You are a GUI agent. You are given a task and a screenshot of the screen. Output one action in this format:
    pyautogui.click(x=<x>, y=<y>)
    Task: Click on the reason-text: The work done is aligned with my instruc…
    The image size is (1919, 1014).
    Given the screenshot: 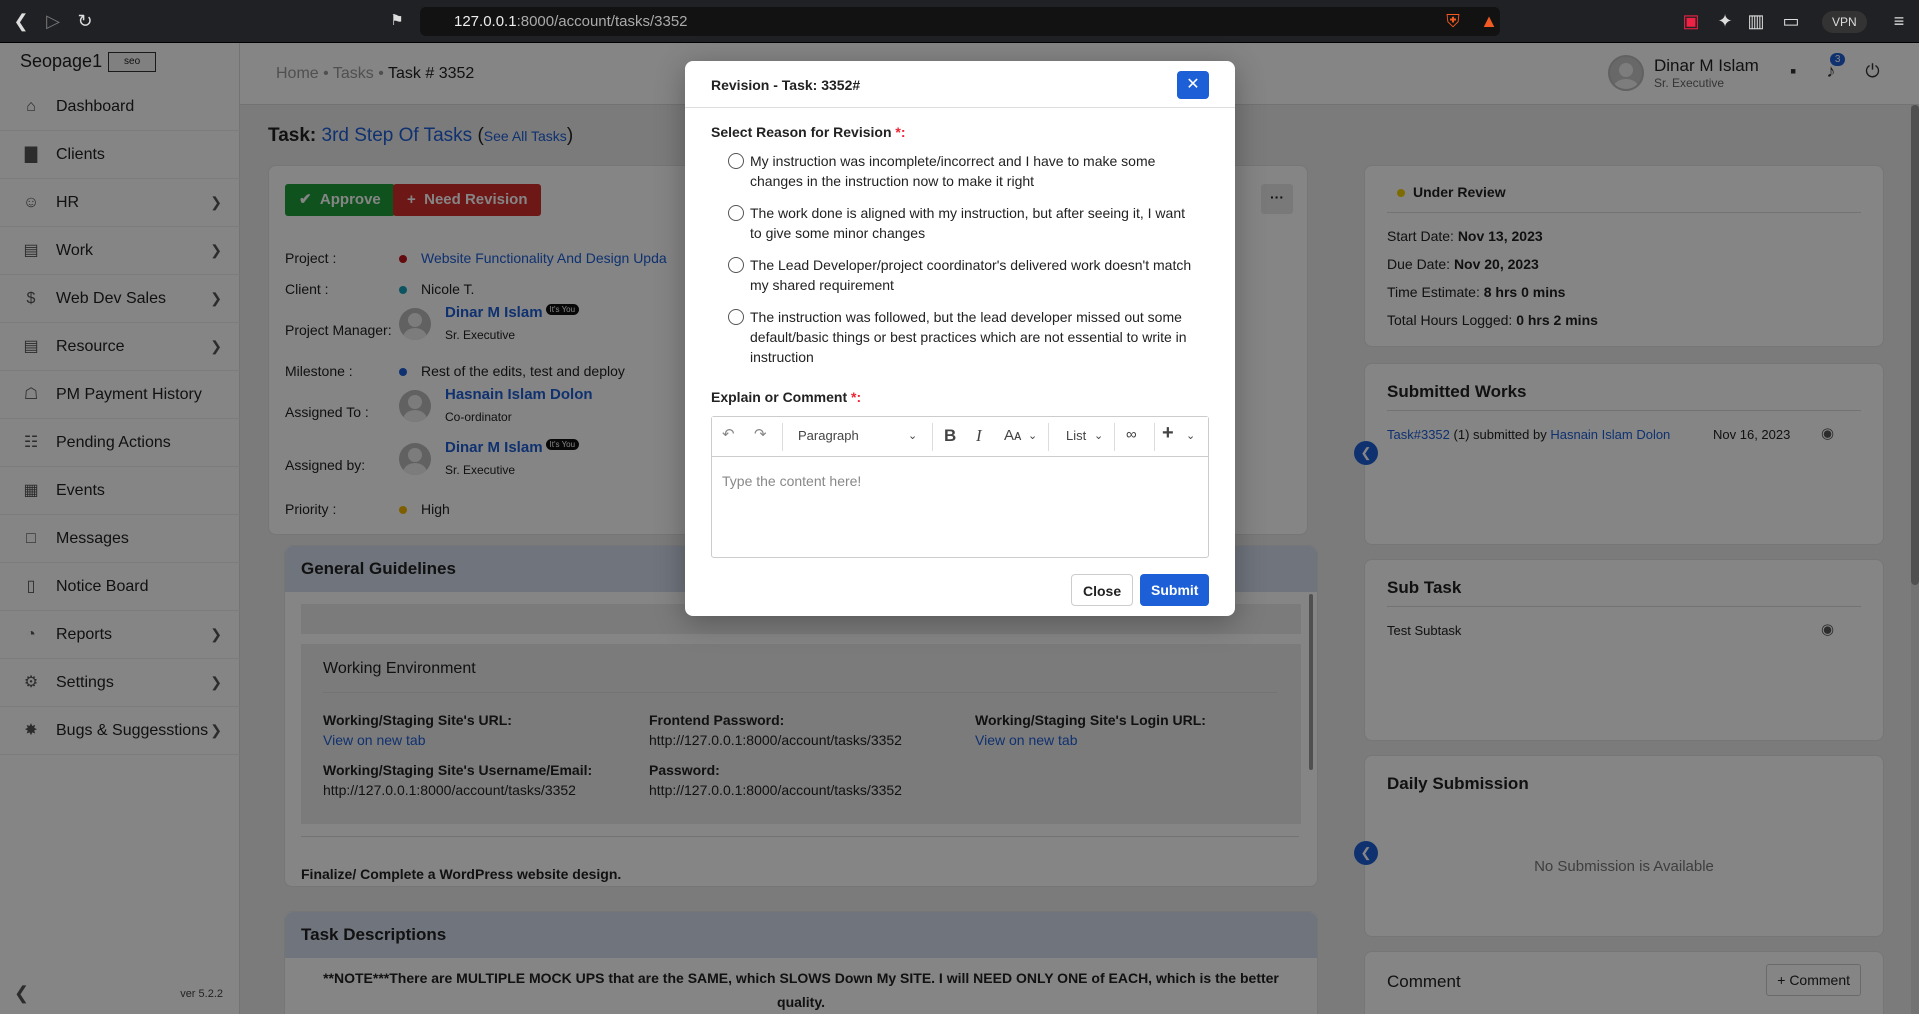 What is the action you would take?
    pyautogui.click(x=967, y=223)
    